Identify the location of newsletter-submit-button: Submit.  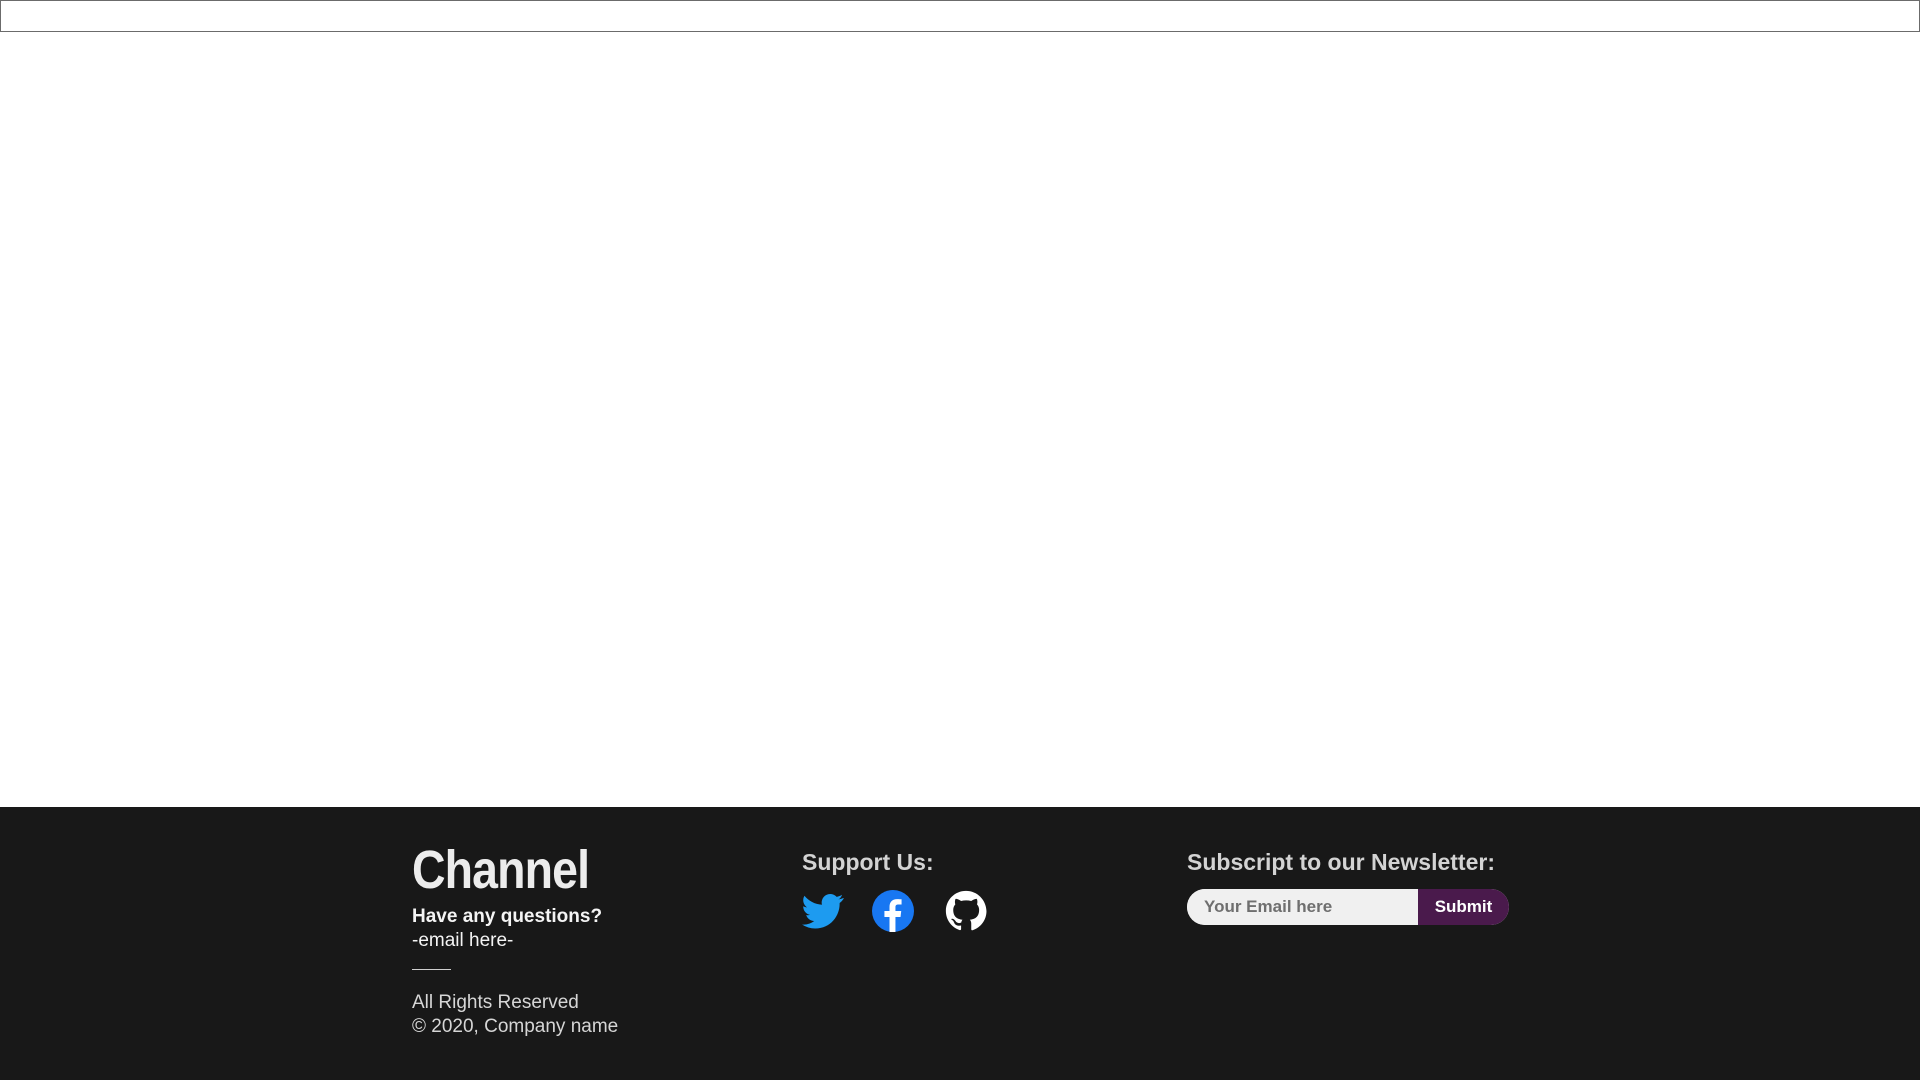
(1463, 907).